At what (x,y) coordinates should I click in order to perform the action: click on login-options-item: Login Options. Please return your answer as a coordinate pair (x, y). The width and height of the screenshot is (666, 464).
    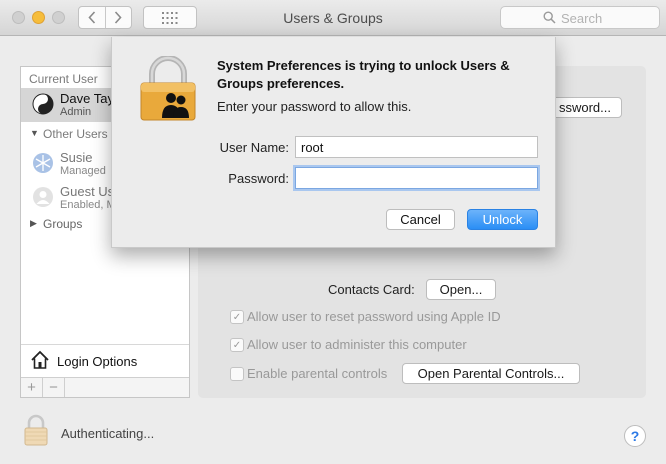
    Looking at the image, I should click on (105, 360).